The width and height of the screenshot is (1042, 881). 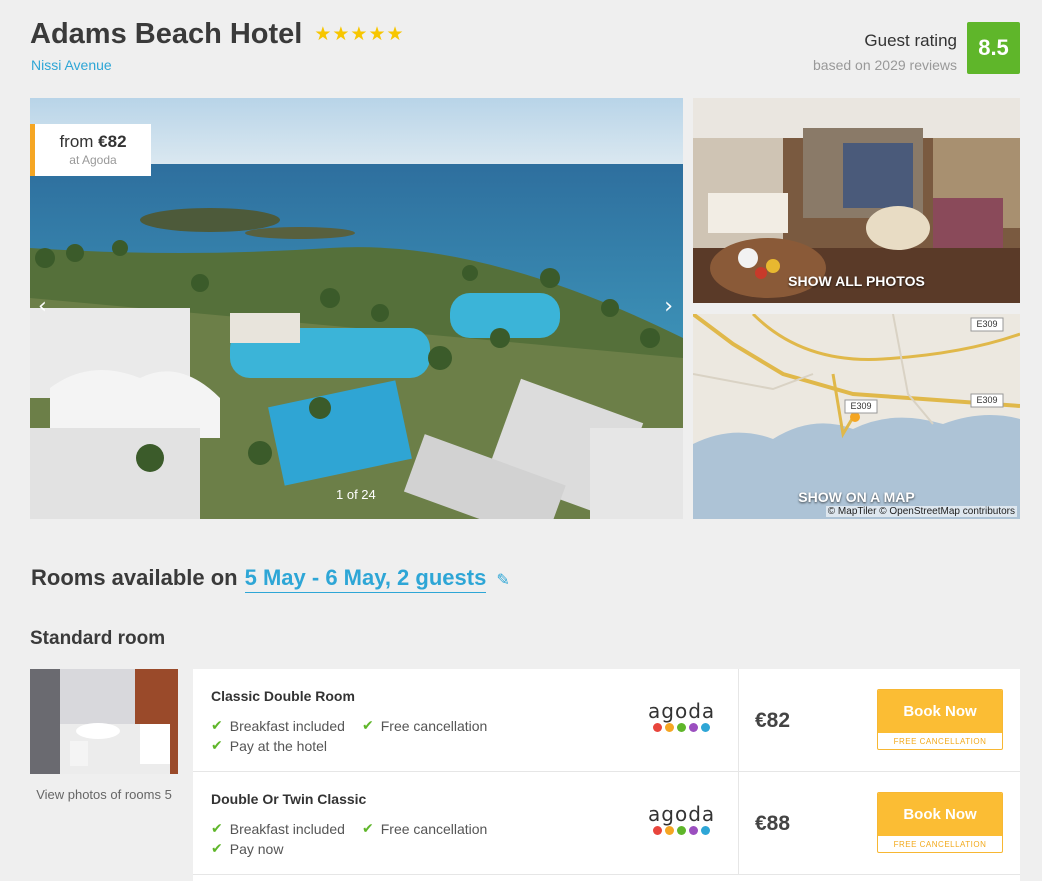 What do you see at coordinates (885, 65) in the screenshot?
I see `review-count: based on 2029 reviews` at bounding box center [885, 65].